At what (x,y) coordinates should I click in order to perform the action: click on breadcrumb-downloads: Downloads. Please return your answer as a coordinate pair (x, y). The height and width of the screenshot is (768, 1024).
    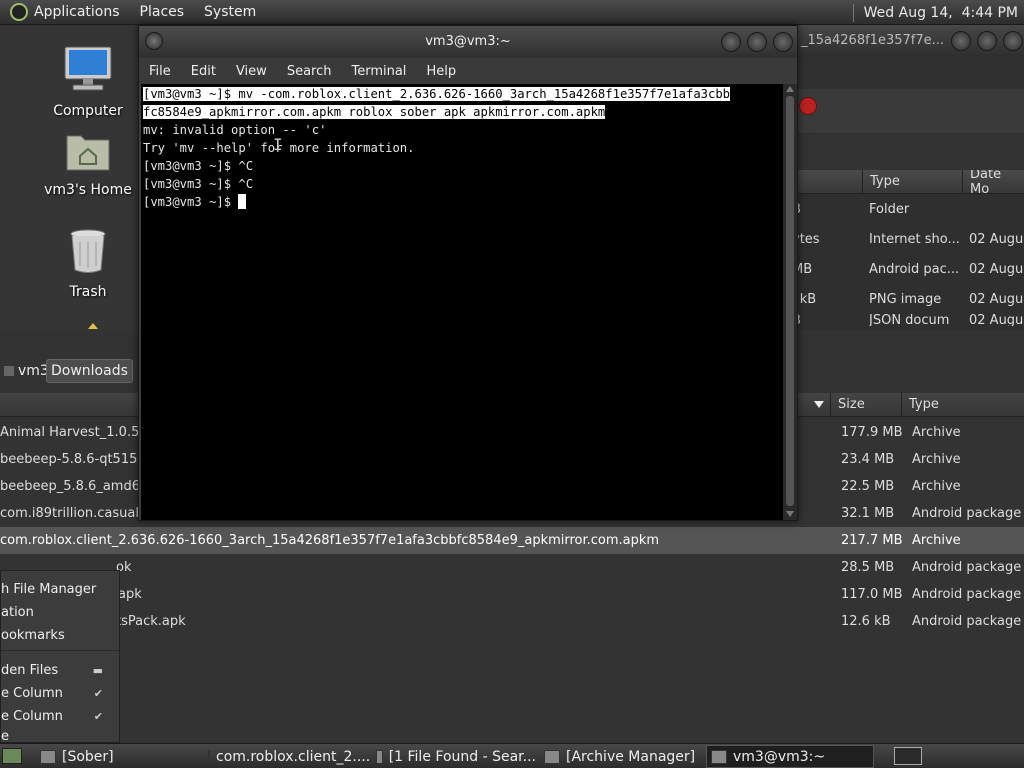
    Looking at the image, I should click on (89, 371).